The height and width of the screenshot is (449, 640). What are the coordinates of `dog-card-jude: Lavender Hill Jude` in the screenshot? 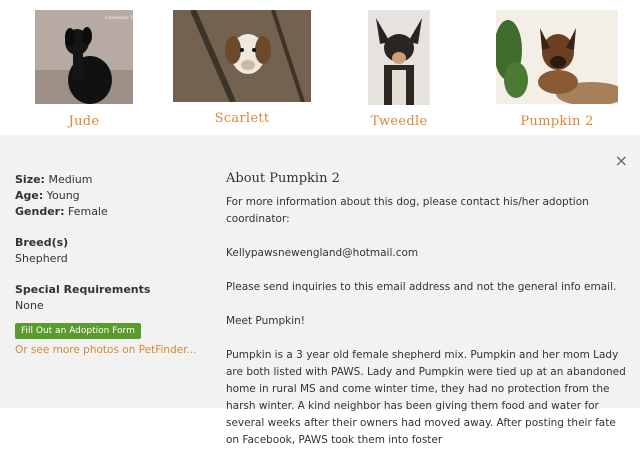 It's located at (84, 67).